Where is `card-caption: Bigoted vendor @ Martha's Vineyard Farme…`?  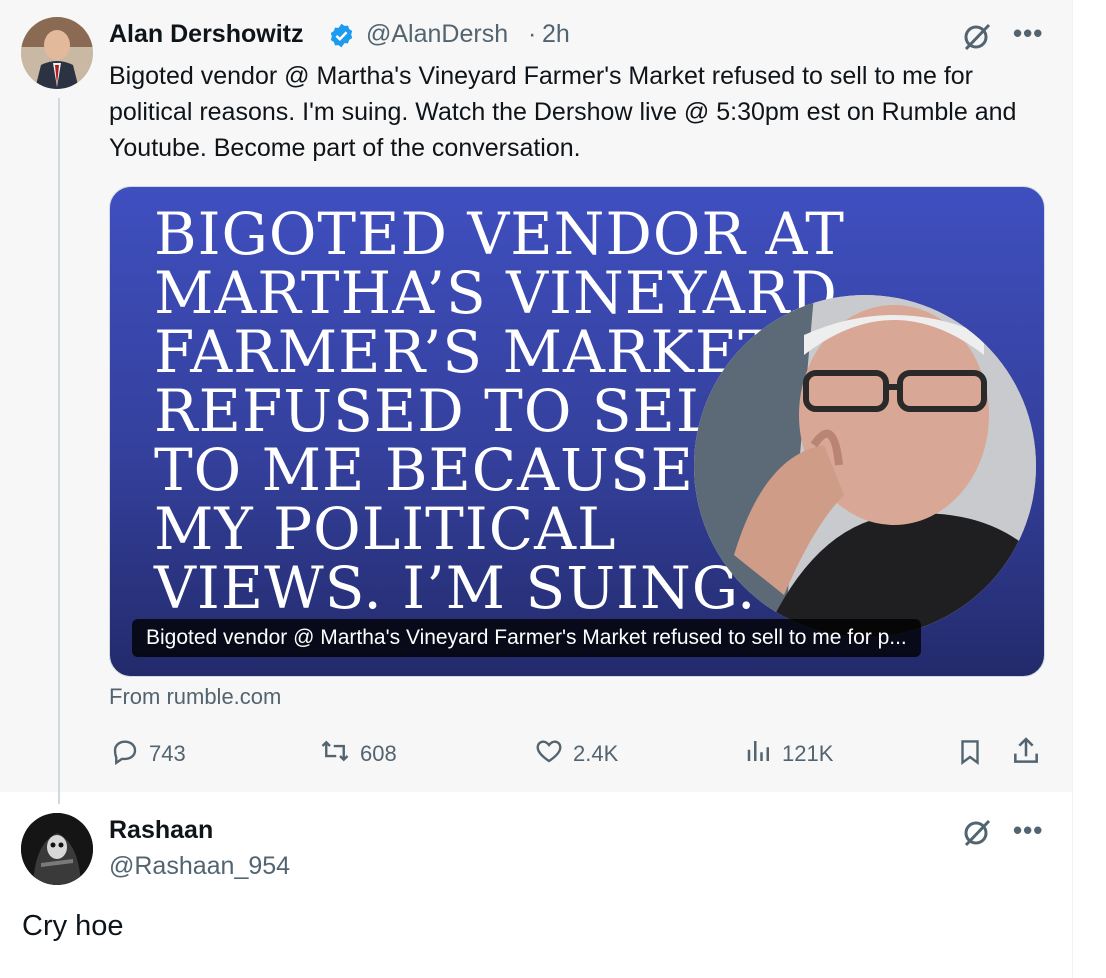 card-caption: Bigoted vendor @ Martha's Vineyard Farme… is located at coordinates (526, 638).